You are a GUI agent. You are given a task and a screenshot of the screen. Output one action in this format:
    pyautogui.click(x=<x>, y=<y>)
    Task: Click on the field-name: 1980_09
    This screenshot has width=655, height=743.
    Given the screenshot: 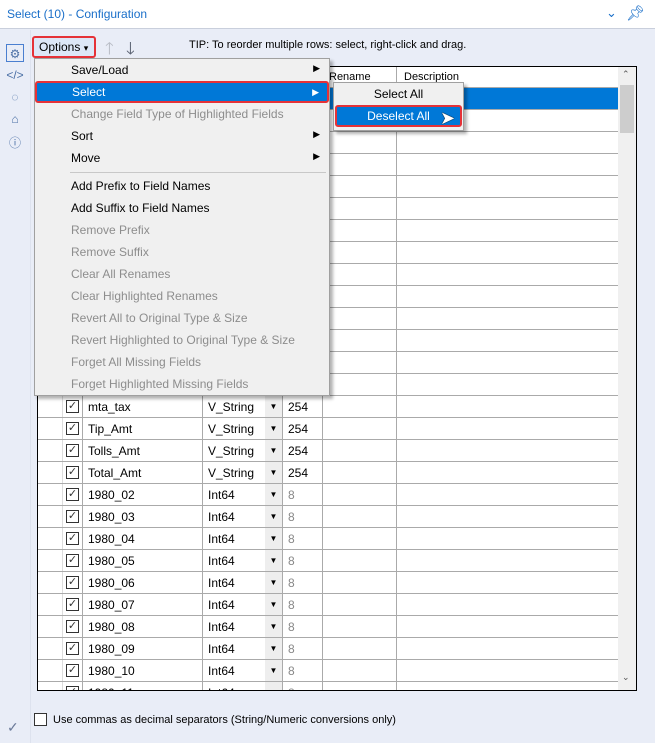 What is the action you would take?
    pyautogui.click(x=143, y=648)
    